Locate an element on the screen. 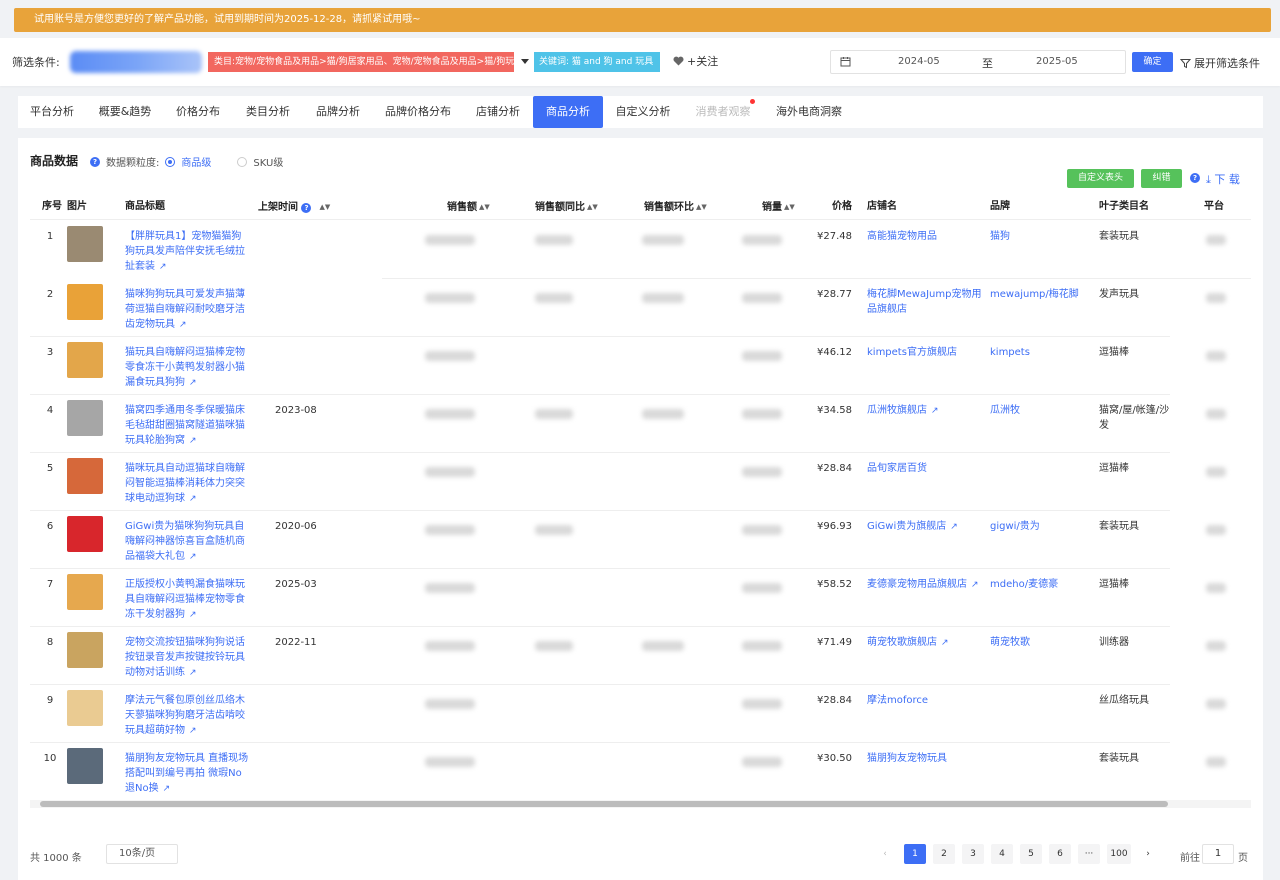 This screenshot has height=880, width=1280. shop-name-link: 高能猫宠物用品 is located at coordinates (926, 236).